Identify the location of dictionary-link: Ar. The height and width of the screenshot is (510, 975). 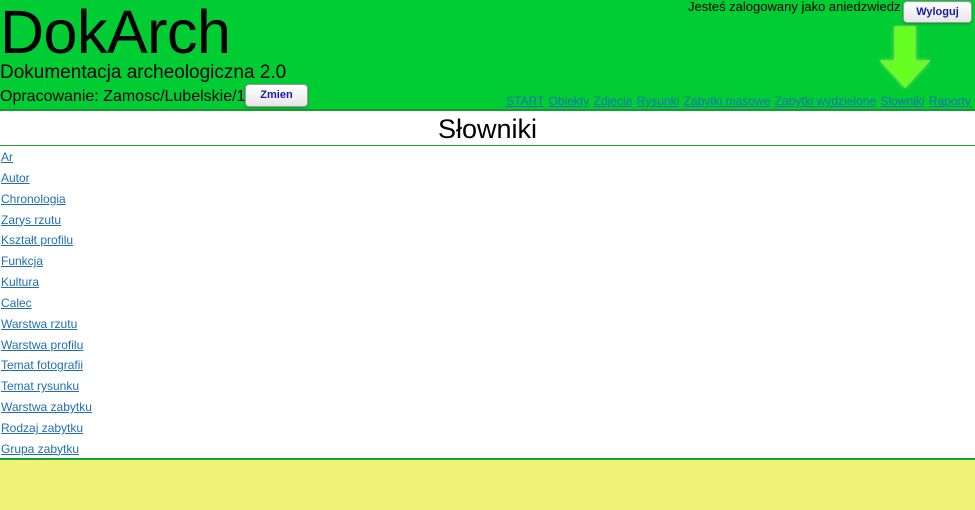
(7, 157).